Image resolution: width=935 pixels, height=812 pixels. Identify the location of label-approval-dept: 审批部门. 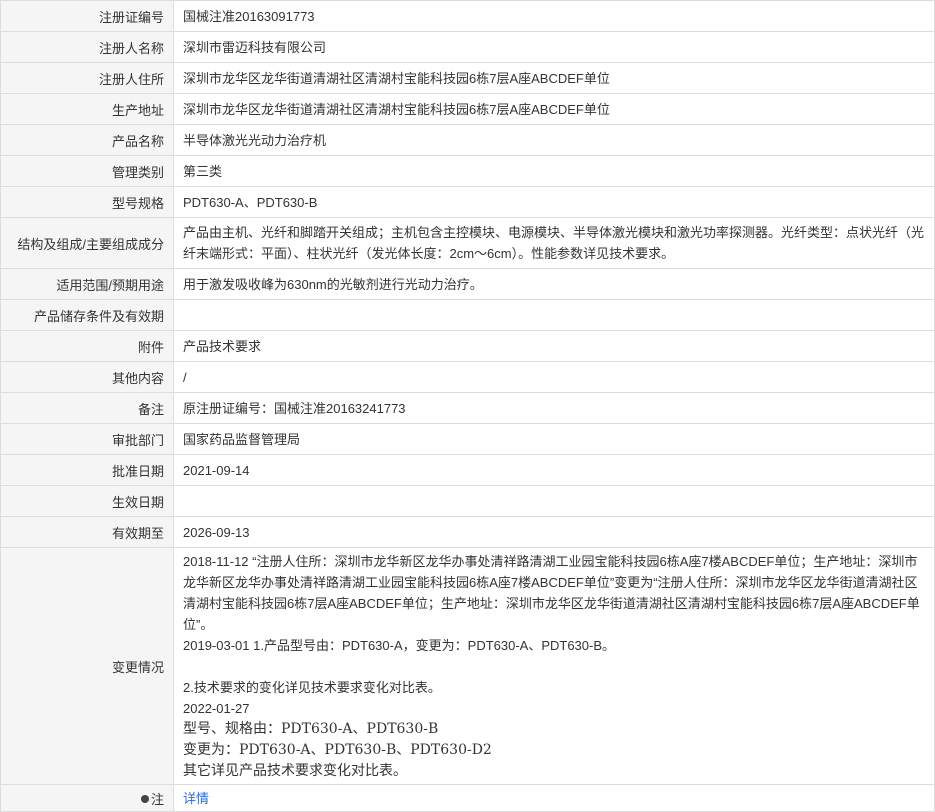
(87, 439).